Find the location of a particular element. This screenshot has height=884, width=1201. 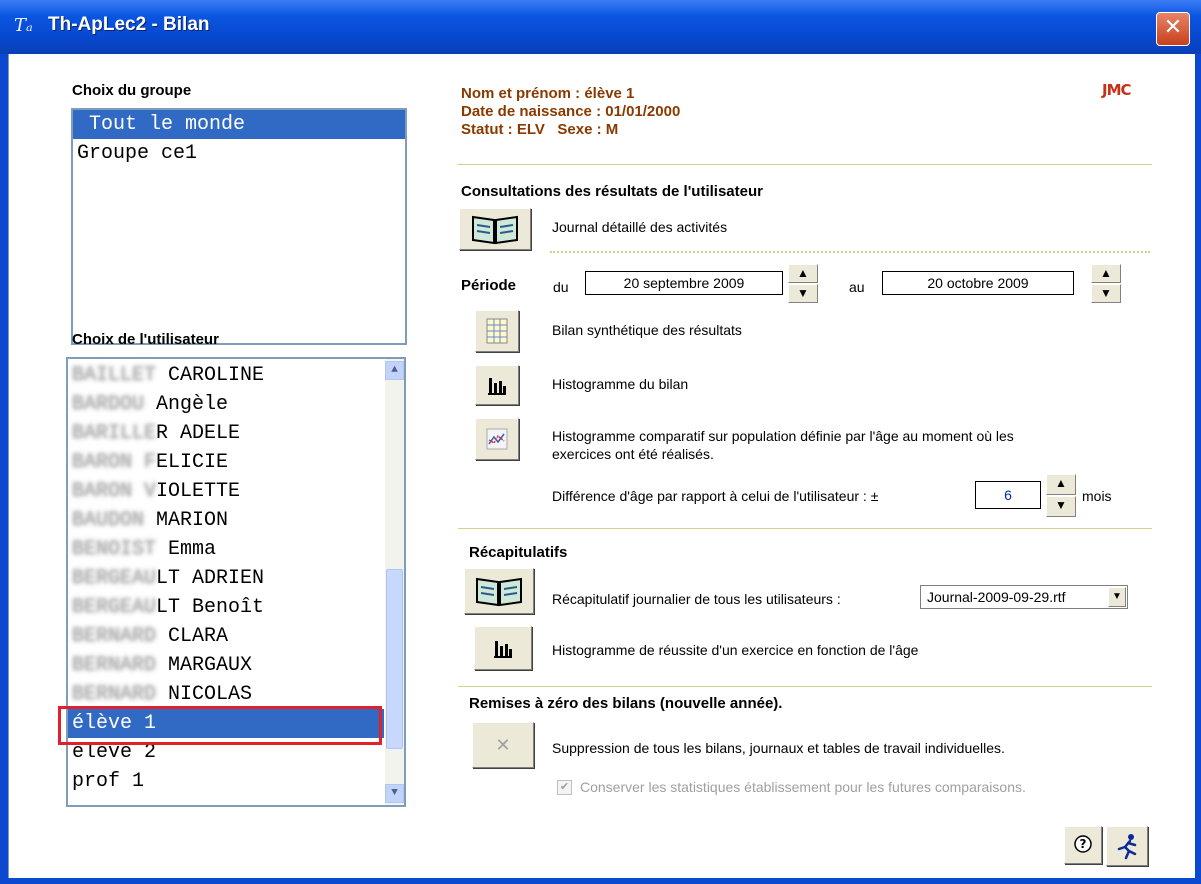

user-list-item: BERGEAULT Benoît is located at coordinates (226, 607).